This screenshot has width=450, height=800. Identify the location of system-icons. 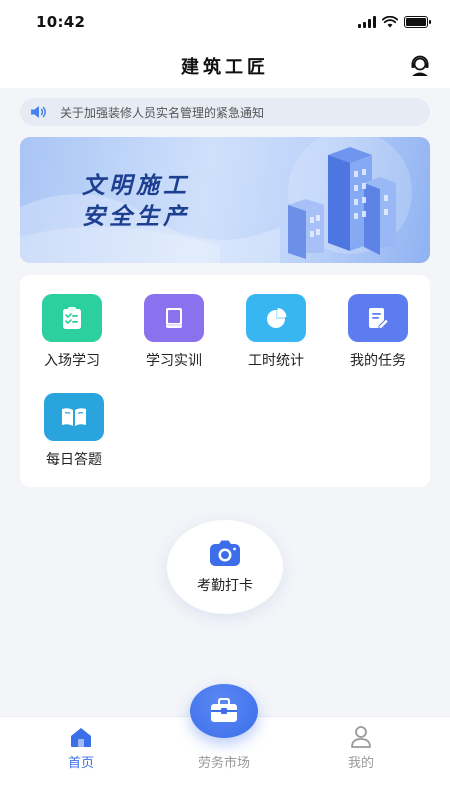
(394, 22).